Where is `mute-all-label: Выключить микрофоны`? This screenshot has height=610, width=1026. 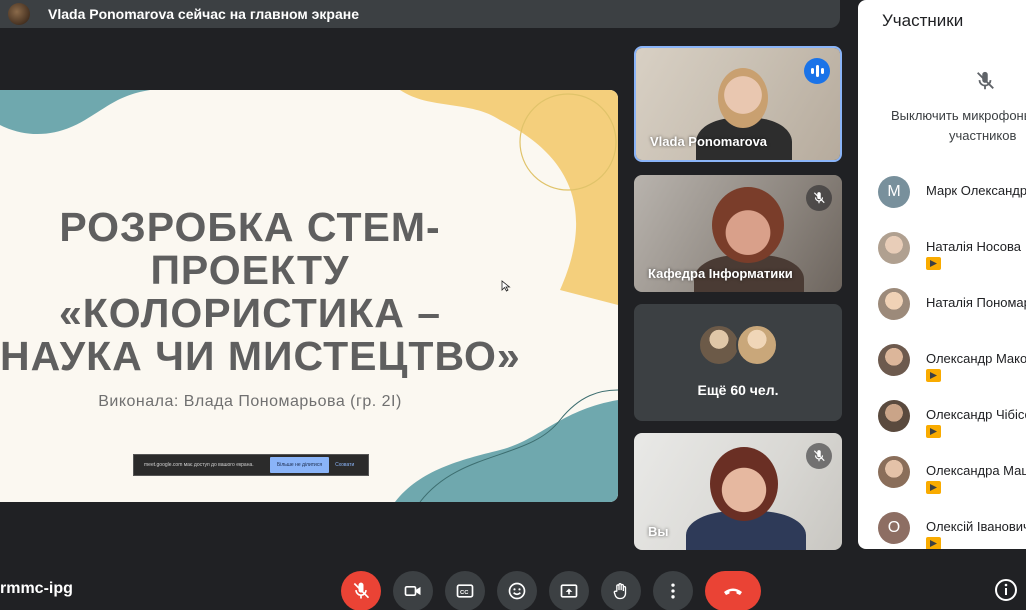 mute-all-label: Выключить микрофоны is located at coordinates (958, 115).